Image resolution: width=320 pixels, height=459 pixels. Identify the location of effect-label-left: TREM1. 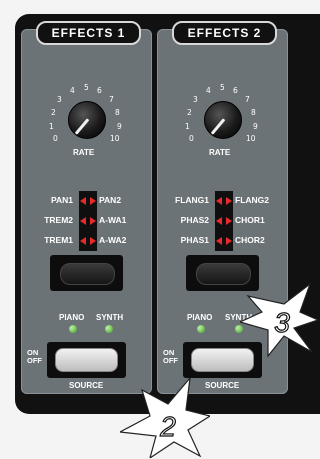
(58, 240).